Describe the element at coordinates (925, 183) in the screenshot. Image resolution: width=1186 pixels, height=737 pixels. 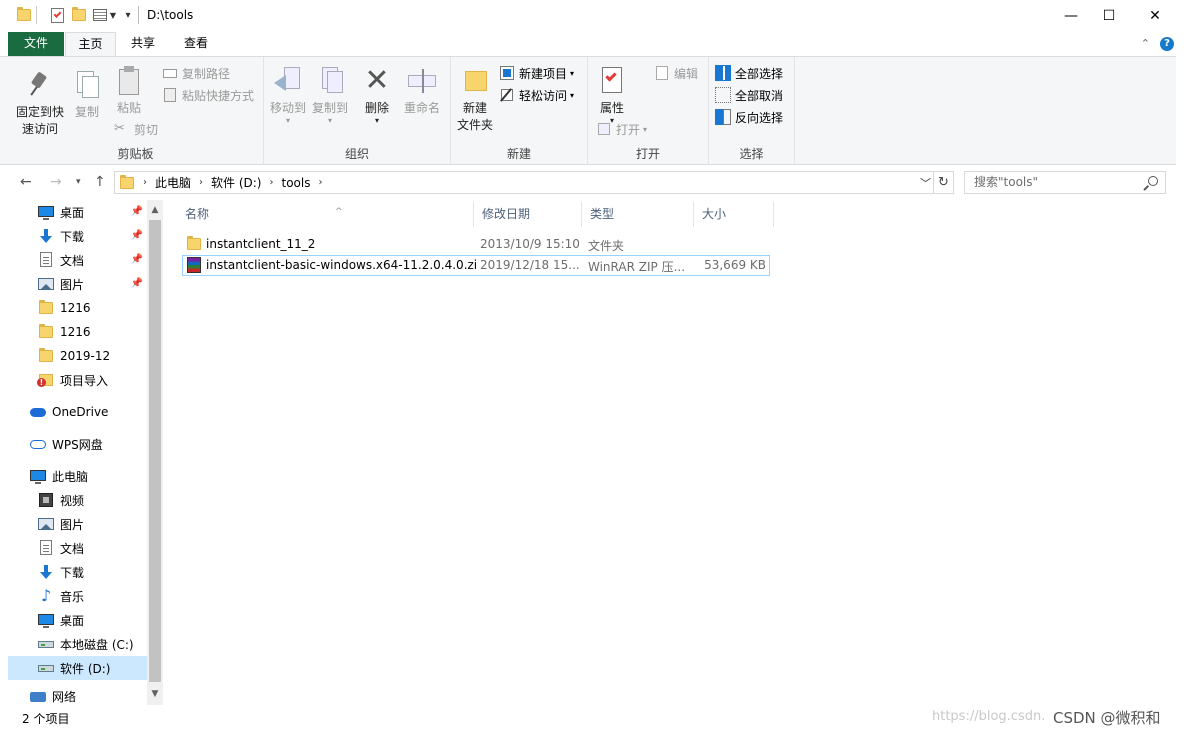
I see `address-dropdown-icon: ﹀` at that location.